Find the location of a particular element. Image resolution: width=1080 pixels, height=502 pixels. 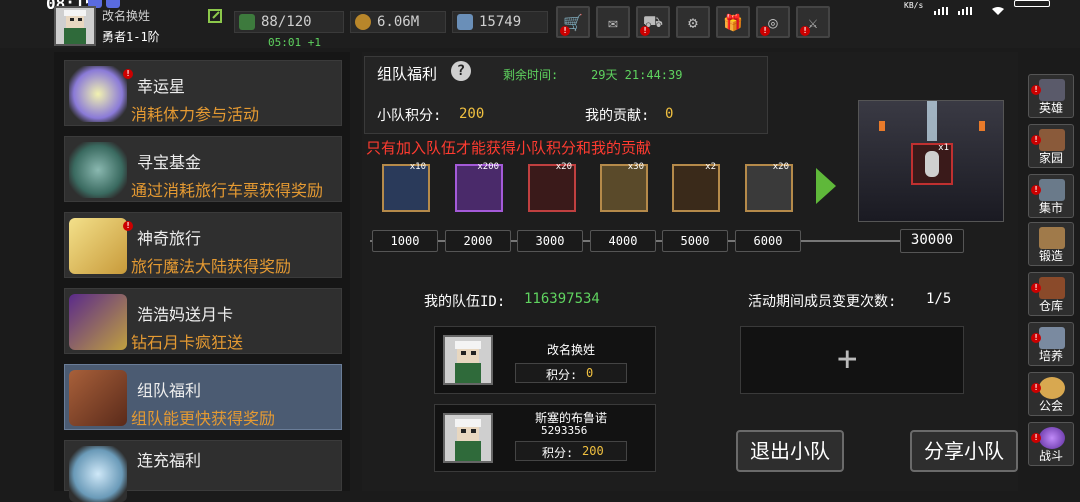

final-reward-scene: x1 is located at coordinates (931, 161).